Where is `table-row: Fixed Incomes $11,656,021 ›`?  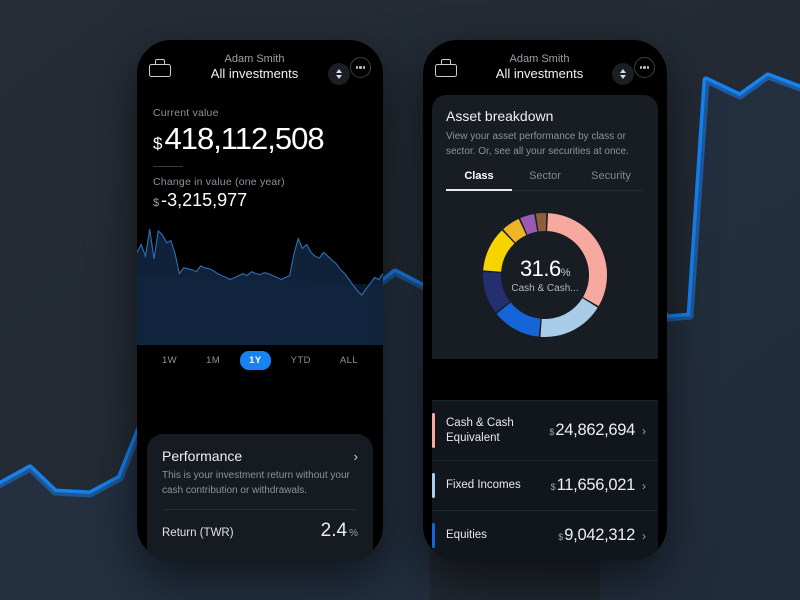 table-row: Fixed Incomes $11,656,021 › is located at coordinates (545, 485).